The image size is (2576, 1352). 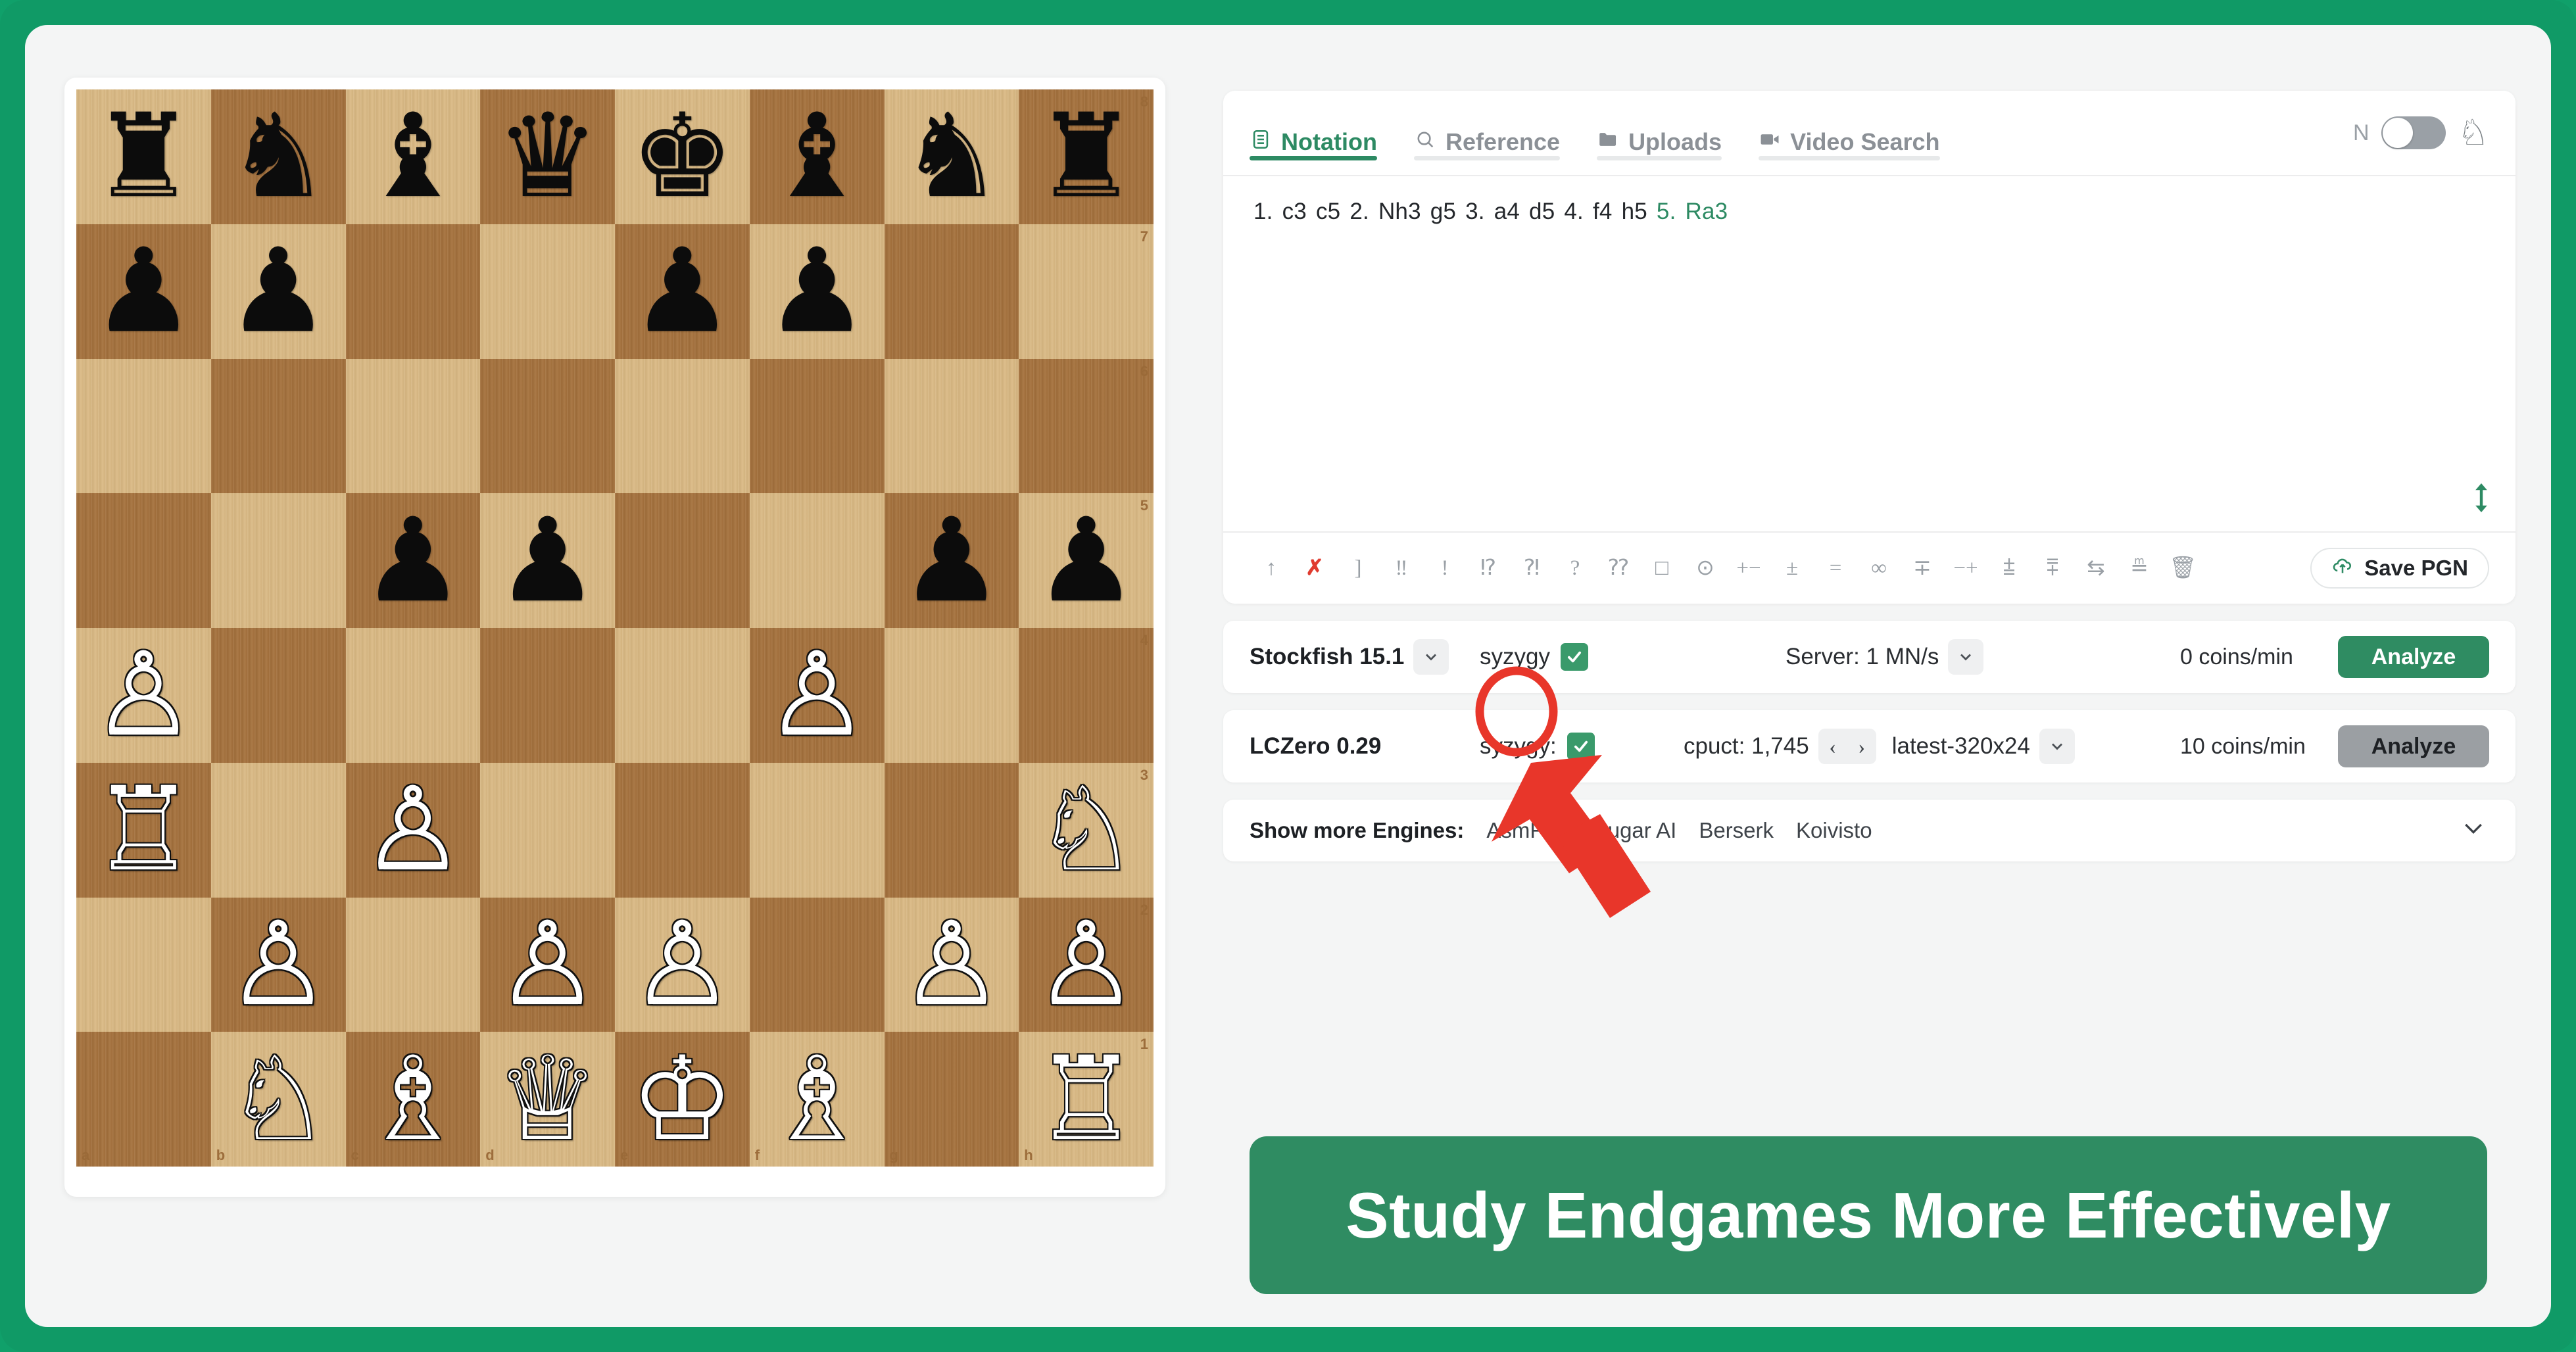 What do you see at coordinates (2057, 746) in the screenshot?
I see `network-dropdown-lczero` at bounding box center [2057, 746].